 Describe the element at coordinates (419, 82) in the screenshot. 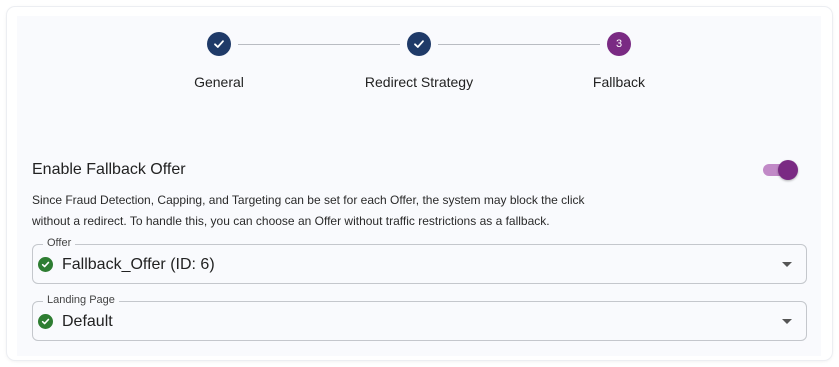

I see `step-2-label: Redirect Strategy` at that location.